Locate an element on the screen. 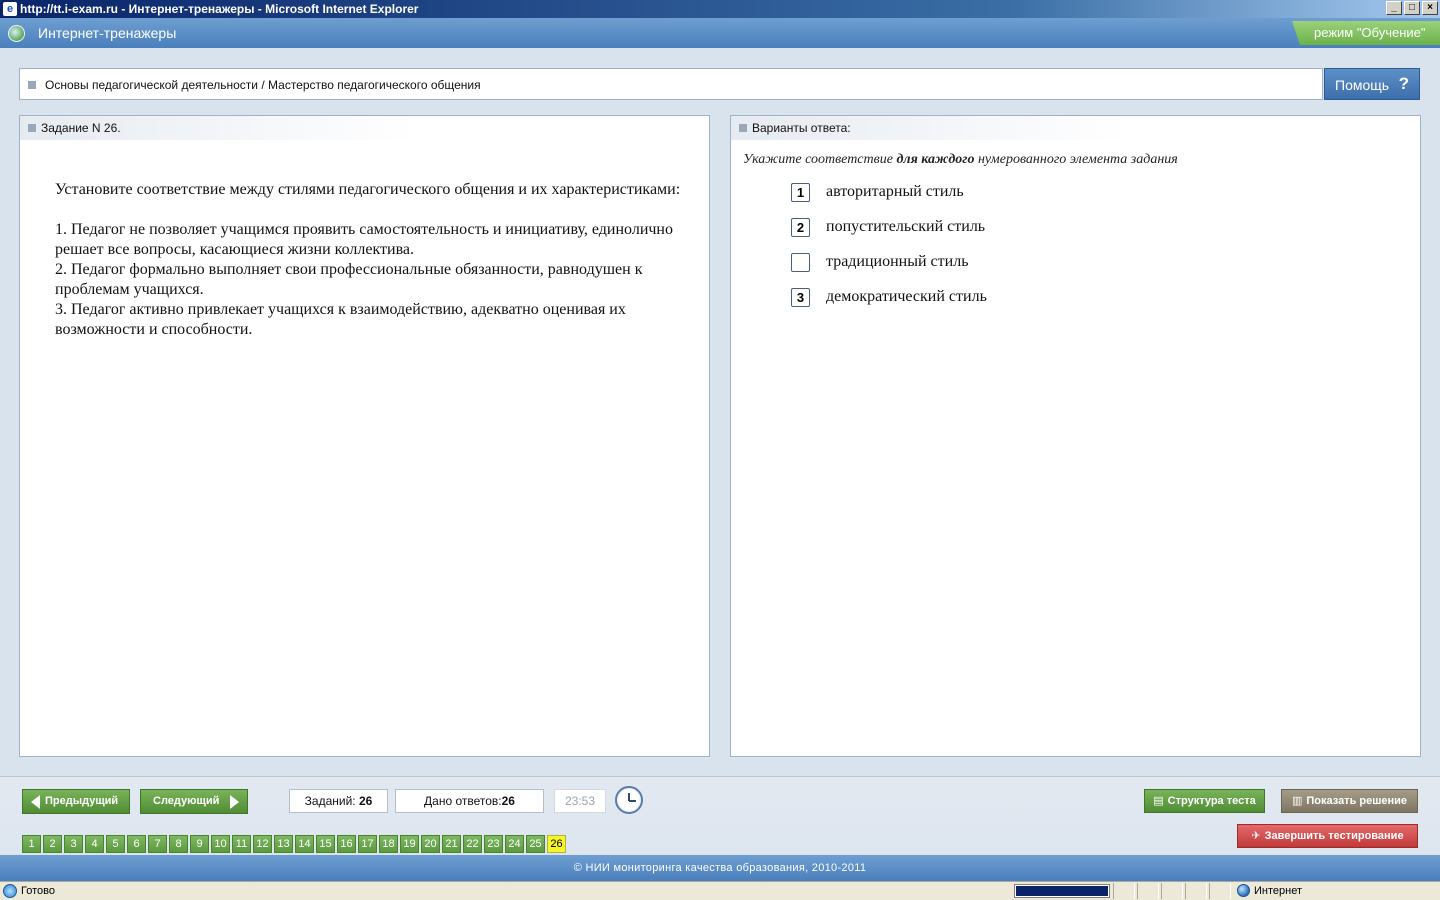  next-label: Следующий is located at coordinates (186, 801).